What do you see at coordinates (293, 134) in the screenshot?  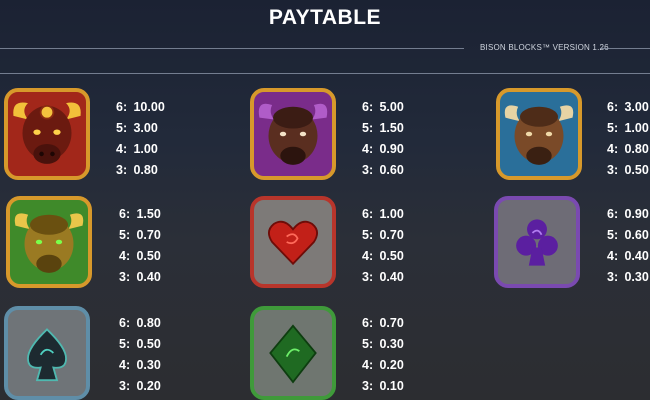 I see `purple-bison-icon` at bounding box center [293, 134].